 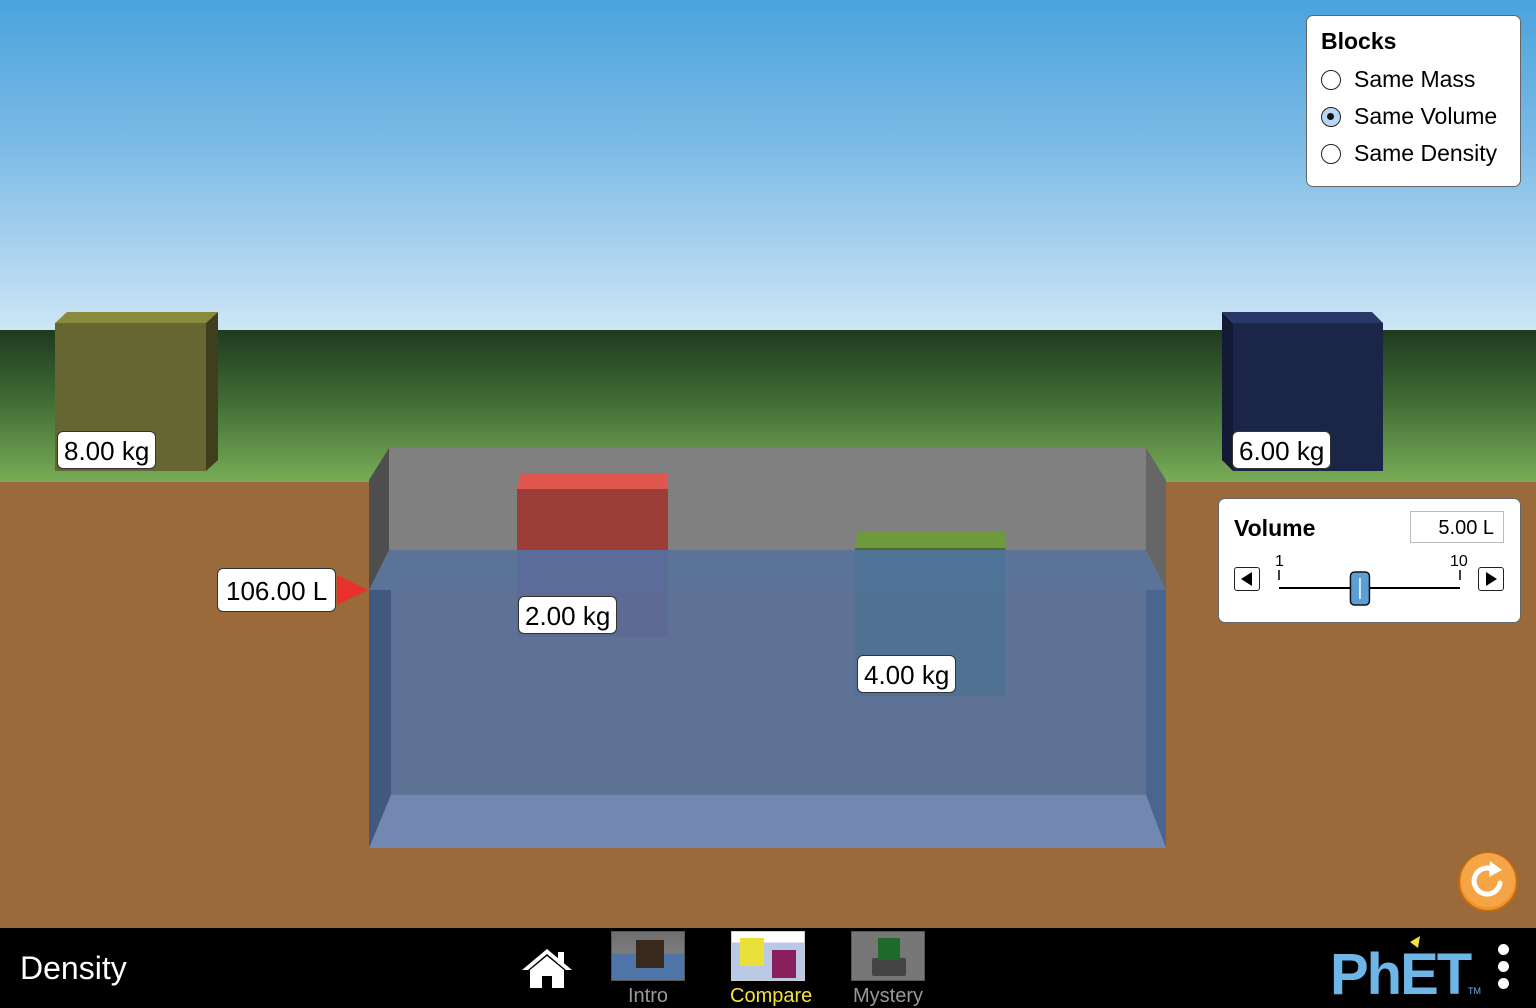 I want to click on tab-intro-thumbnail, so click(x=648, y=956).